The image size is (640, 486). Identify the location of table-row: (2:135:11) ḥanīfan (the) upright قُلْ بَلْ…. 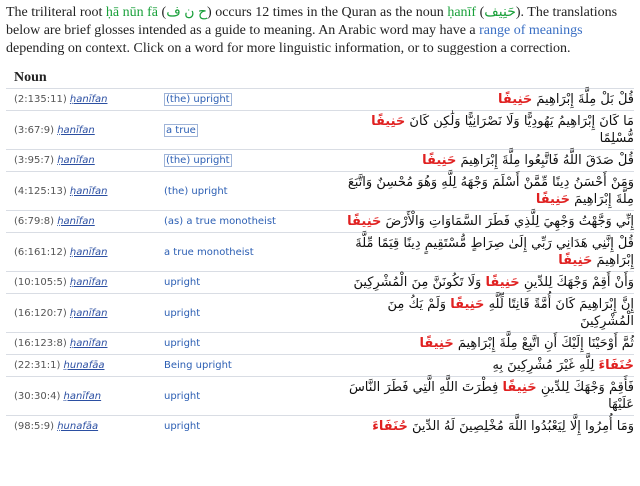
(320, 99).